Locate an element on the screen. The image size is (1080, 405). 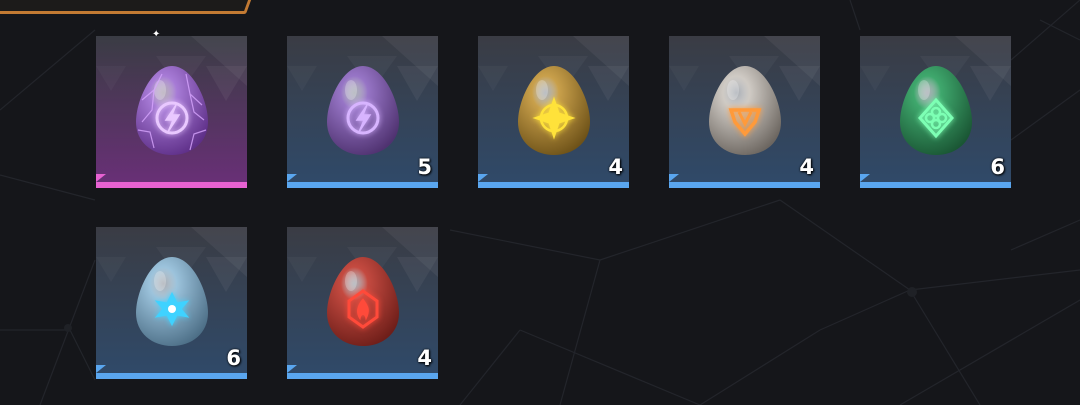
grass-egg-icon is located at coordinates (936, 110).